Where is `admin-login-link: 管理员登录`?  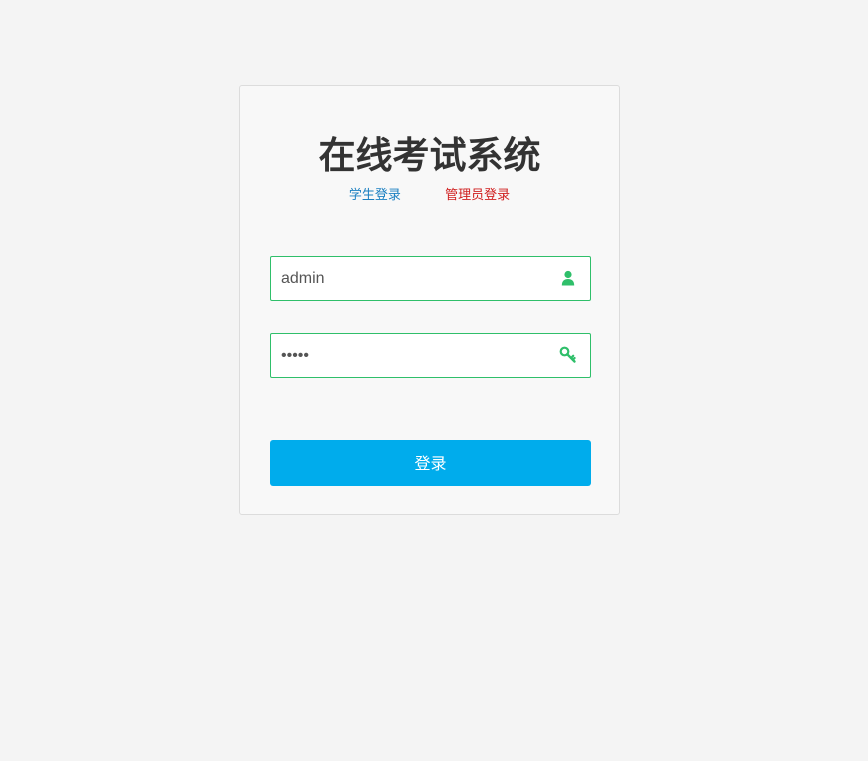
admin-login-link: 管理员登录 is located at coordinates (477, 196).